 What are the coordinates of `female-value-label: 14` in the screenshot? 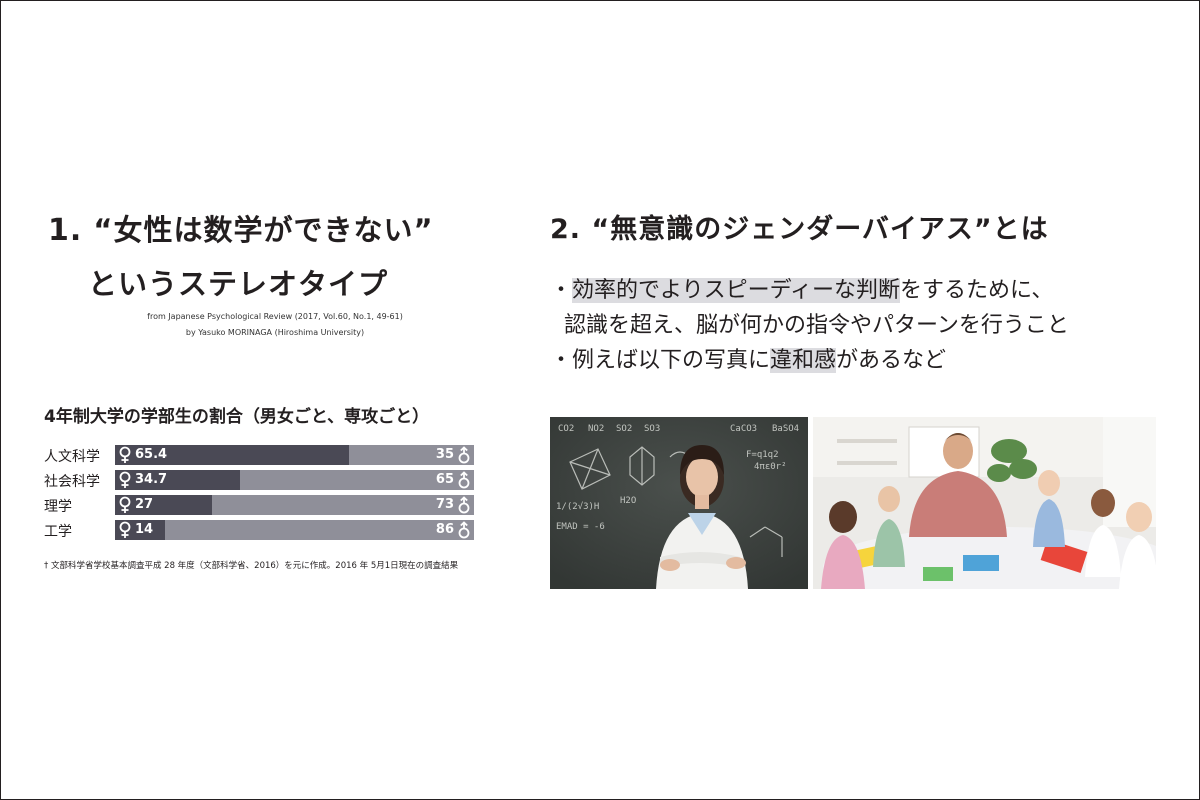 It's located at (144, 529).